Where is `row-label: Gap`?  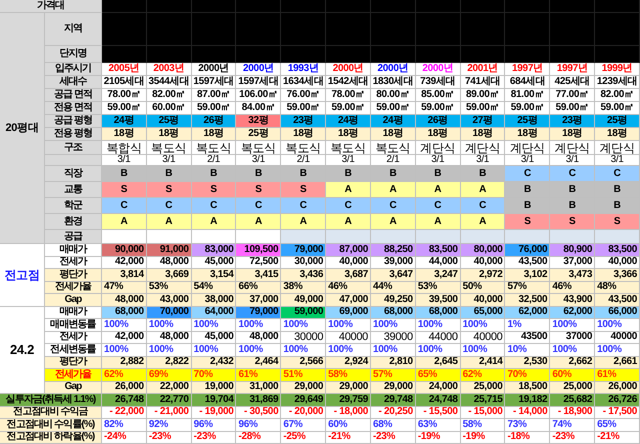
row-label: Gap is located at coordinates (73, 388).